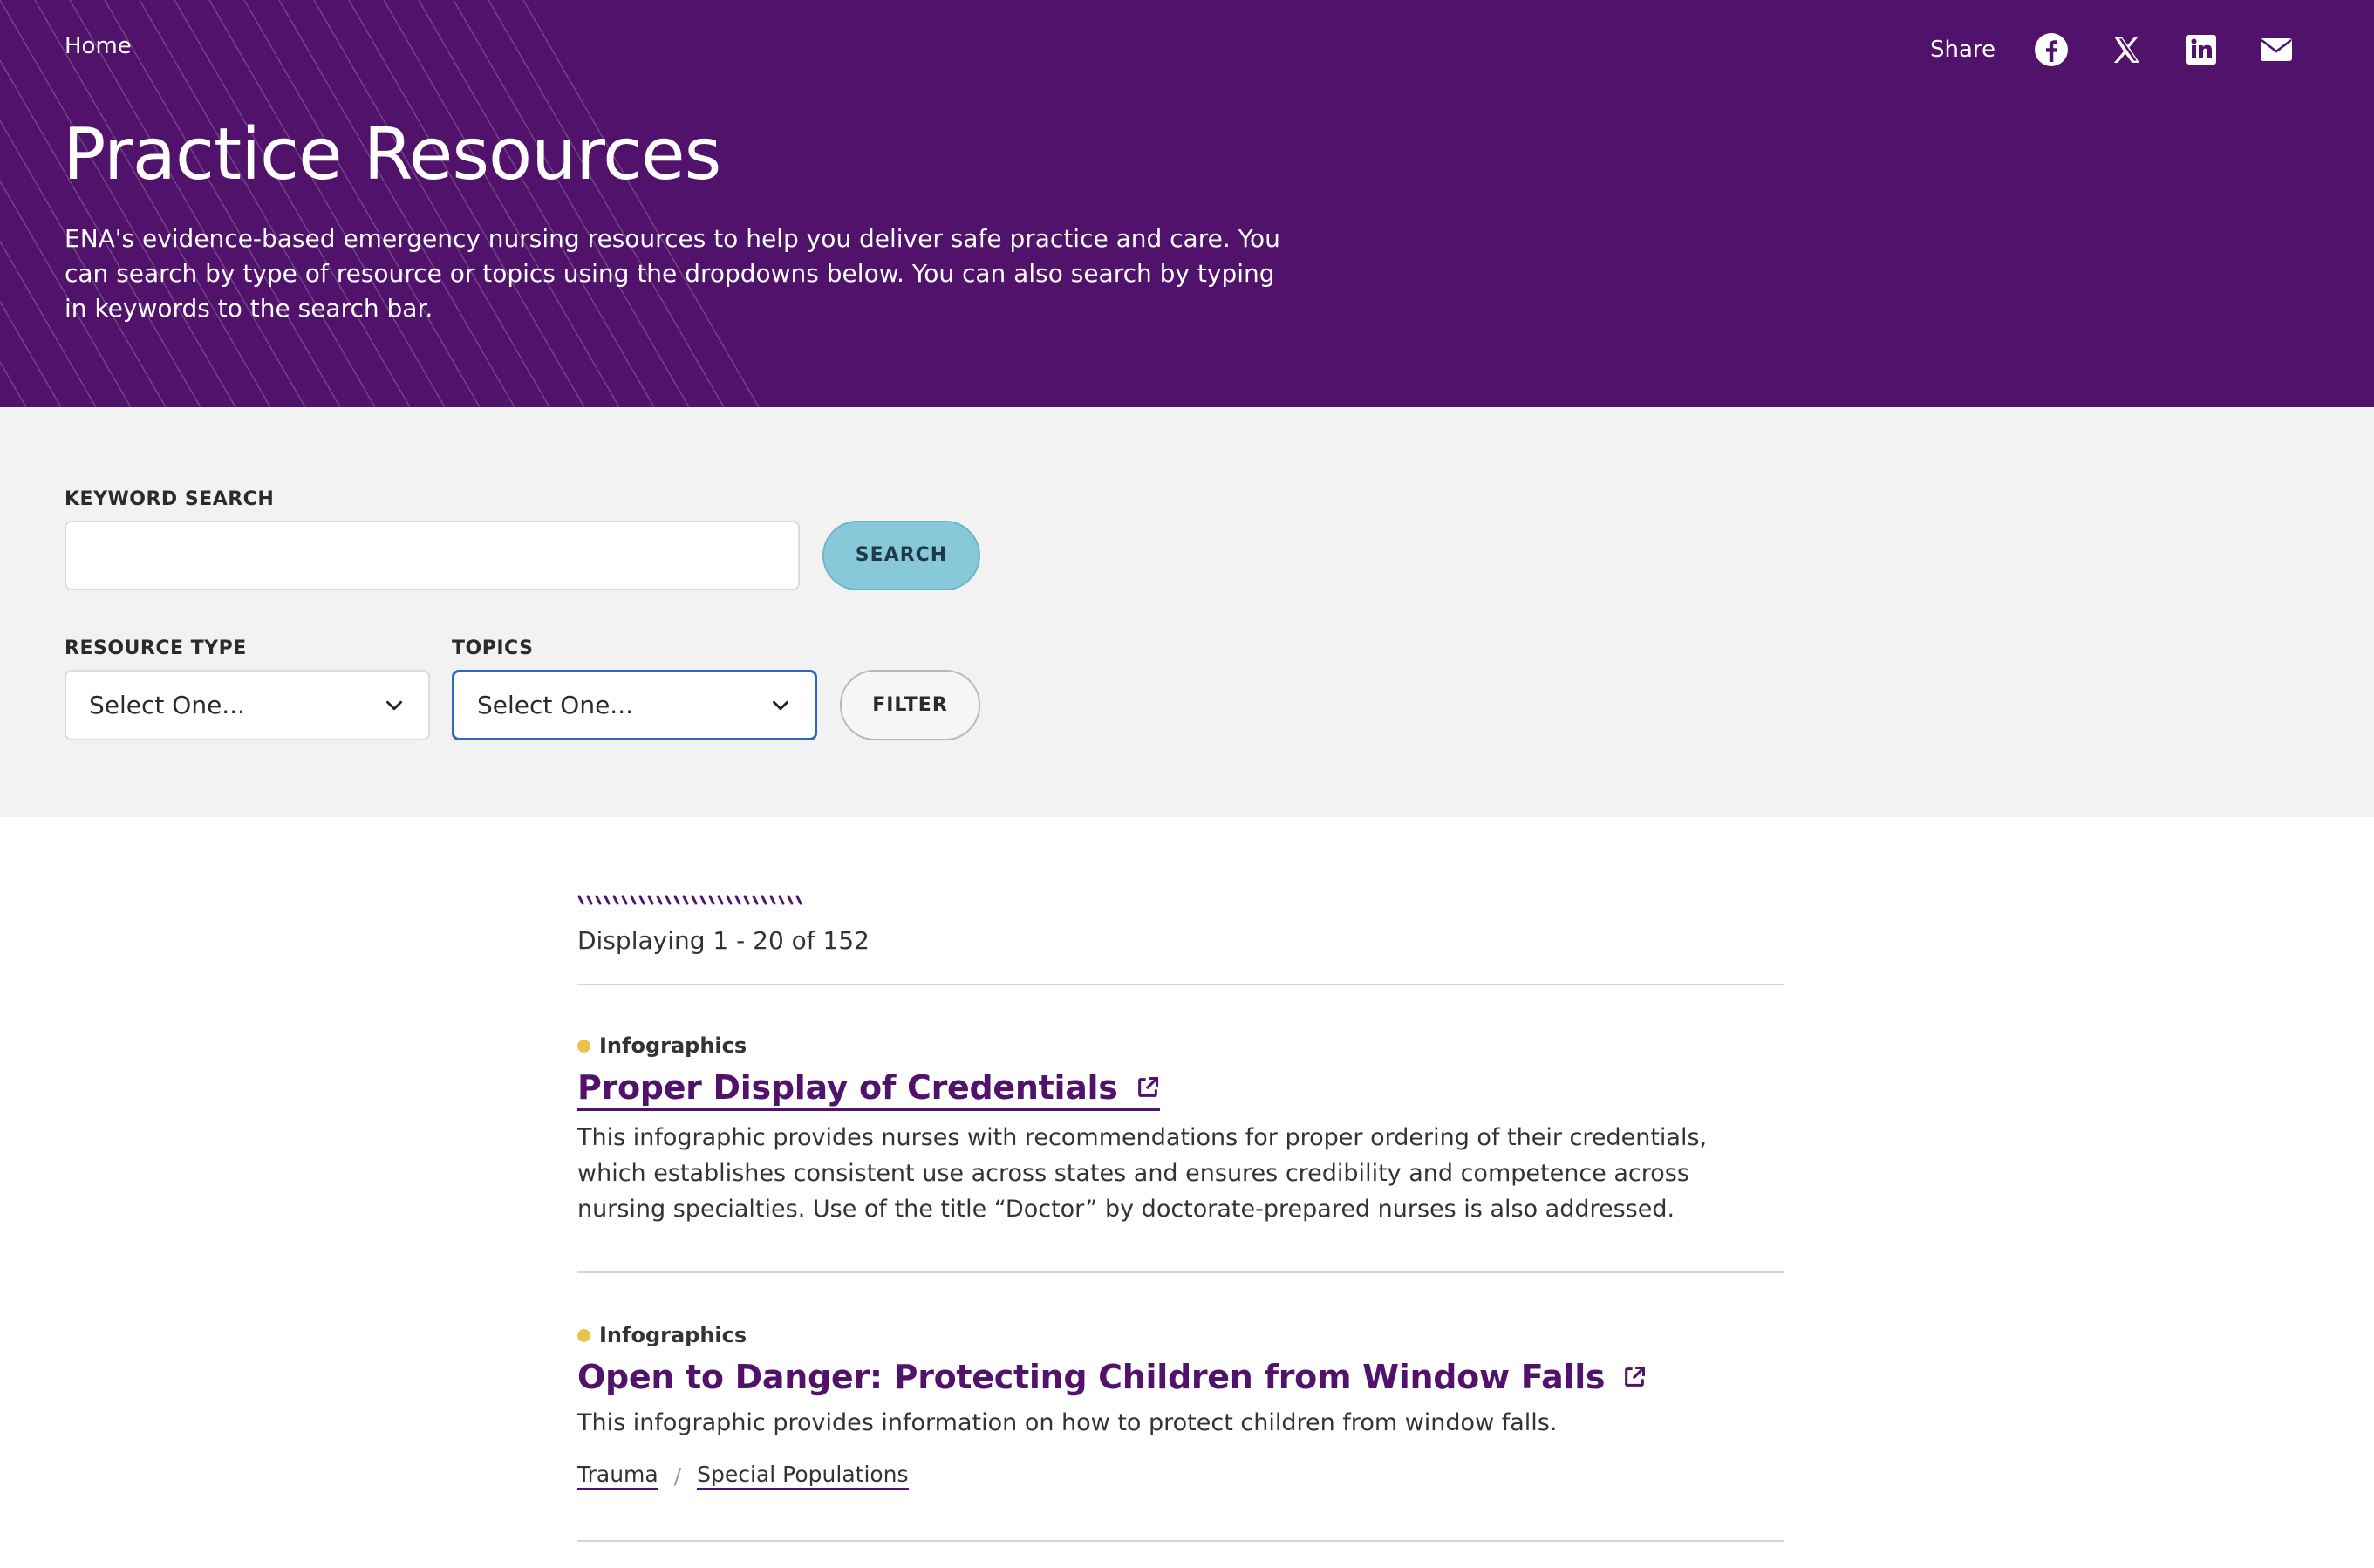  Describe the element at coordinates (1180, 1476) in the screenshot. I see `topic-links: Trauma / Special Populations` at that location.